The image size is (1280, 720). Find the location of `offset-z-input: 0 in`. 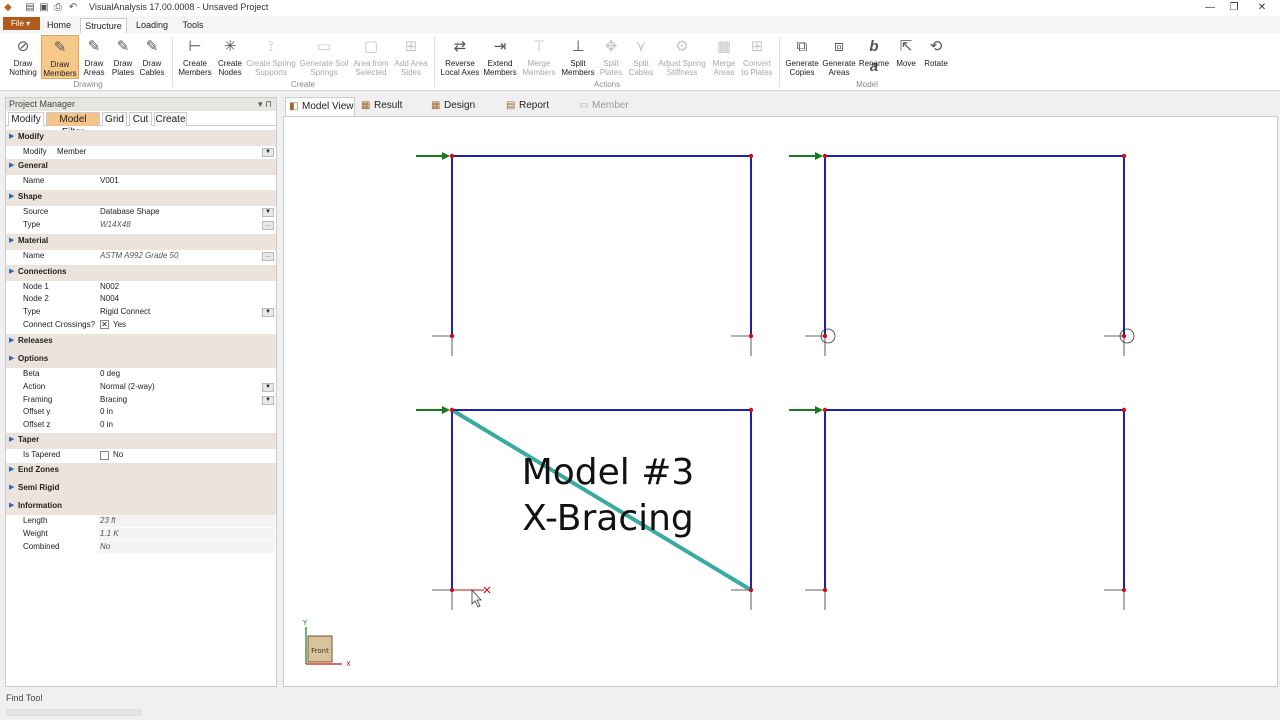

offset-z-input: 0 in is located at coordinates (187, 425).